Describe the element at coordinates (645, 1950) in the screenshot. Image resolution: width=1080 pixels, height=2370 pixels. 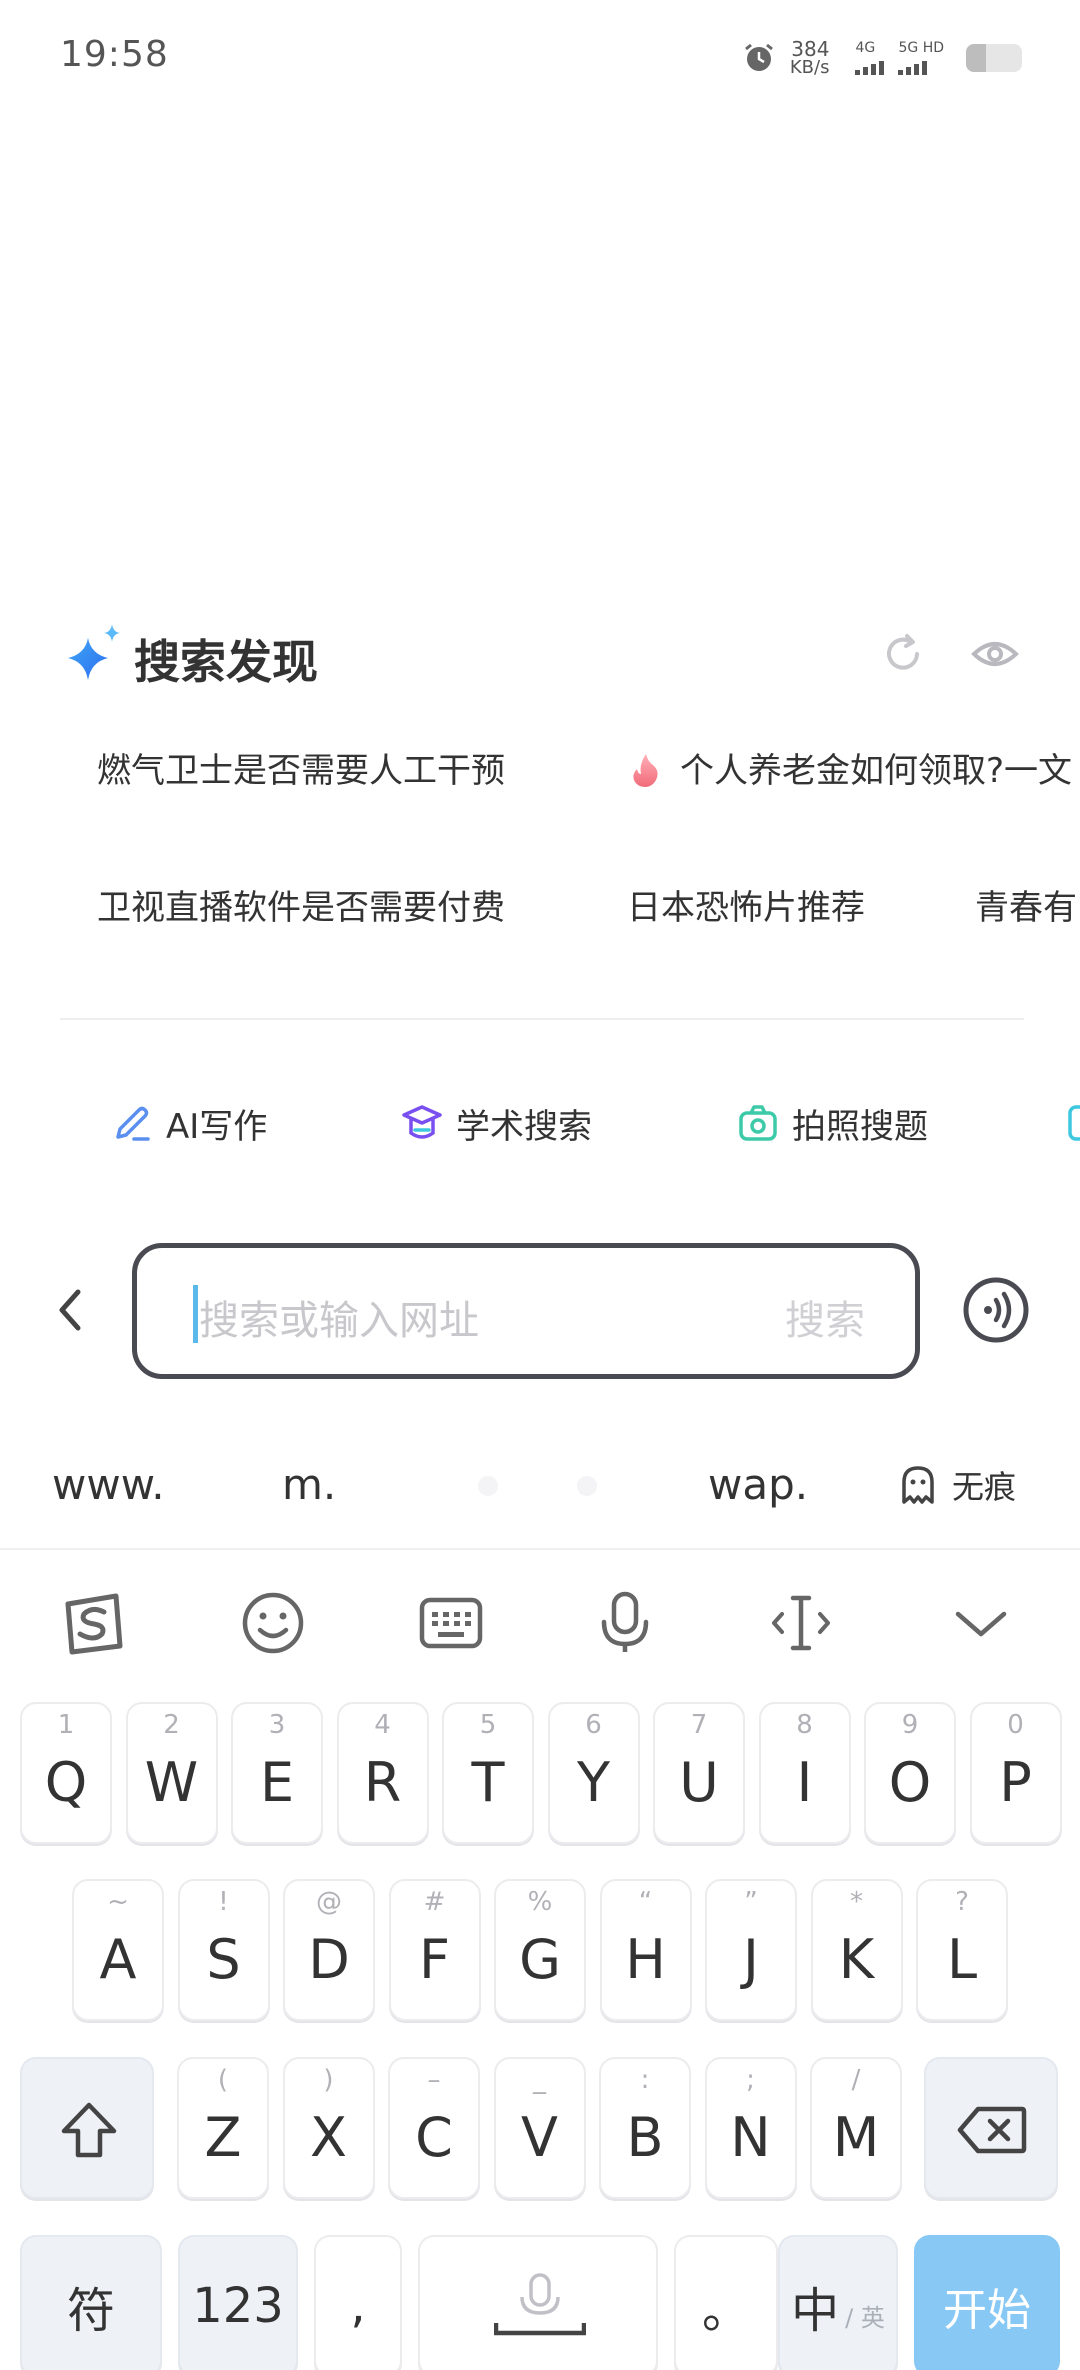
I see `key-h: “H` at that location.